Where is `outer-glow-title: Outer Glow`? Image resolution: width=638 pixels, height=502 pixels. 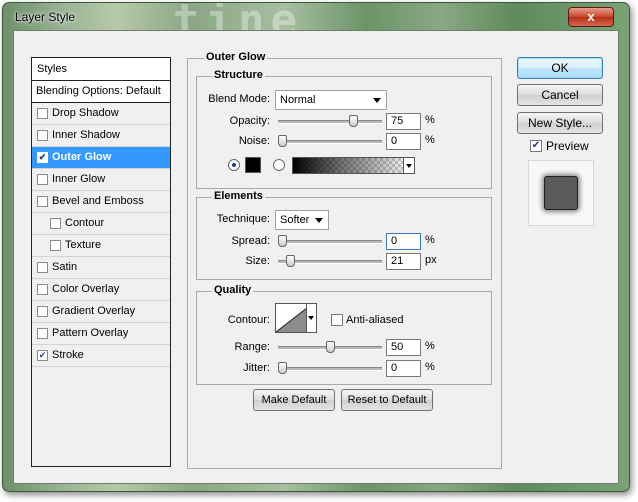 outer-glow-title: Outer Glow is located at coordinates (236, 57).